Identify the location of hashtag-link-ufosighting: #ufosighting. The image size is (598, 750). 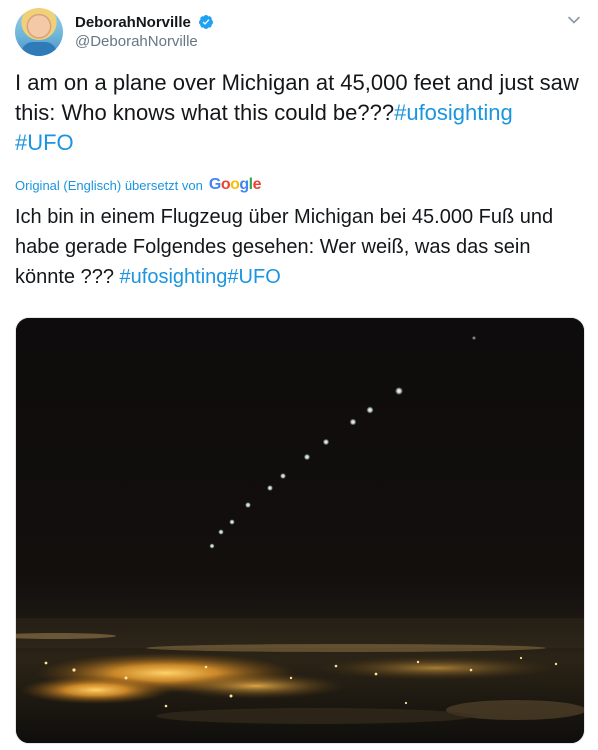
(453, 112).